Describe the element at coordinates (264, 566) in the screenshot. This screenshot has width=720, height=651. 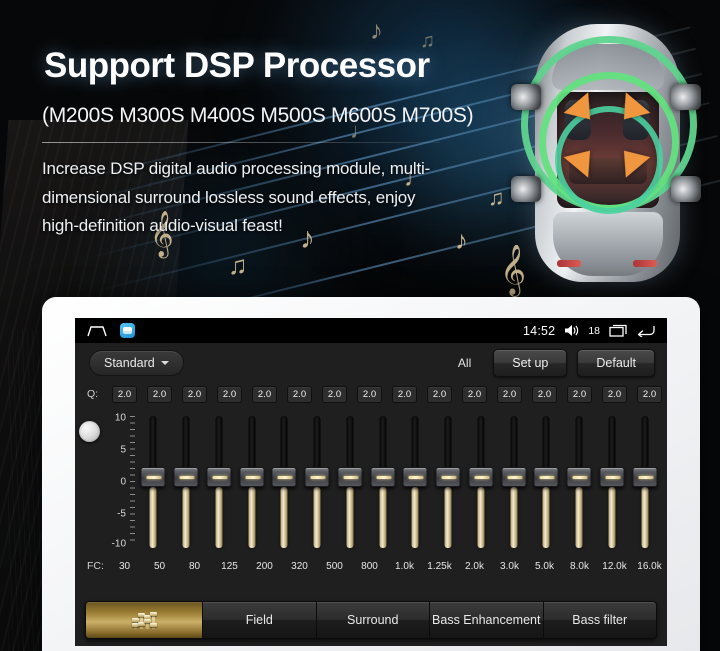
I see `fc-value: 200` at that location.